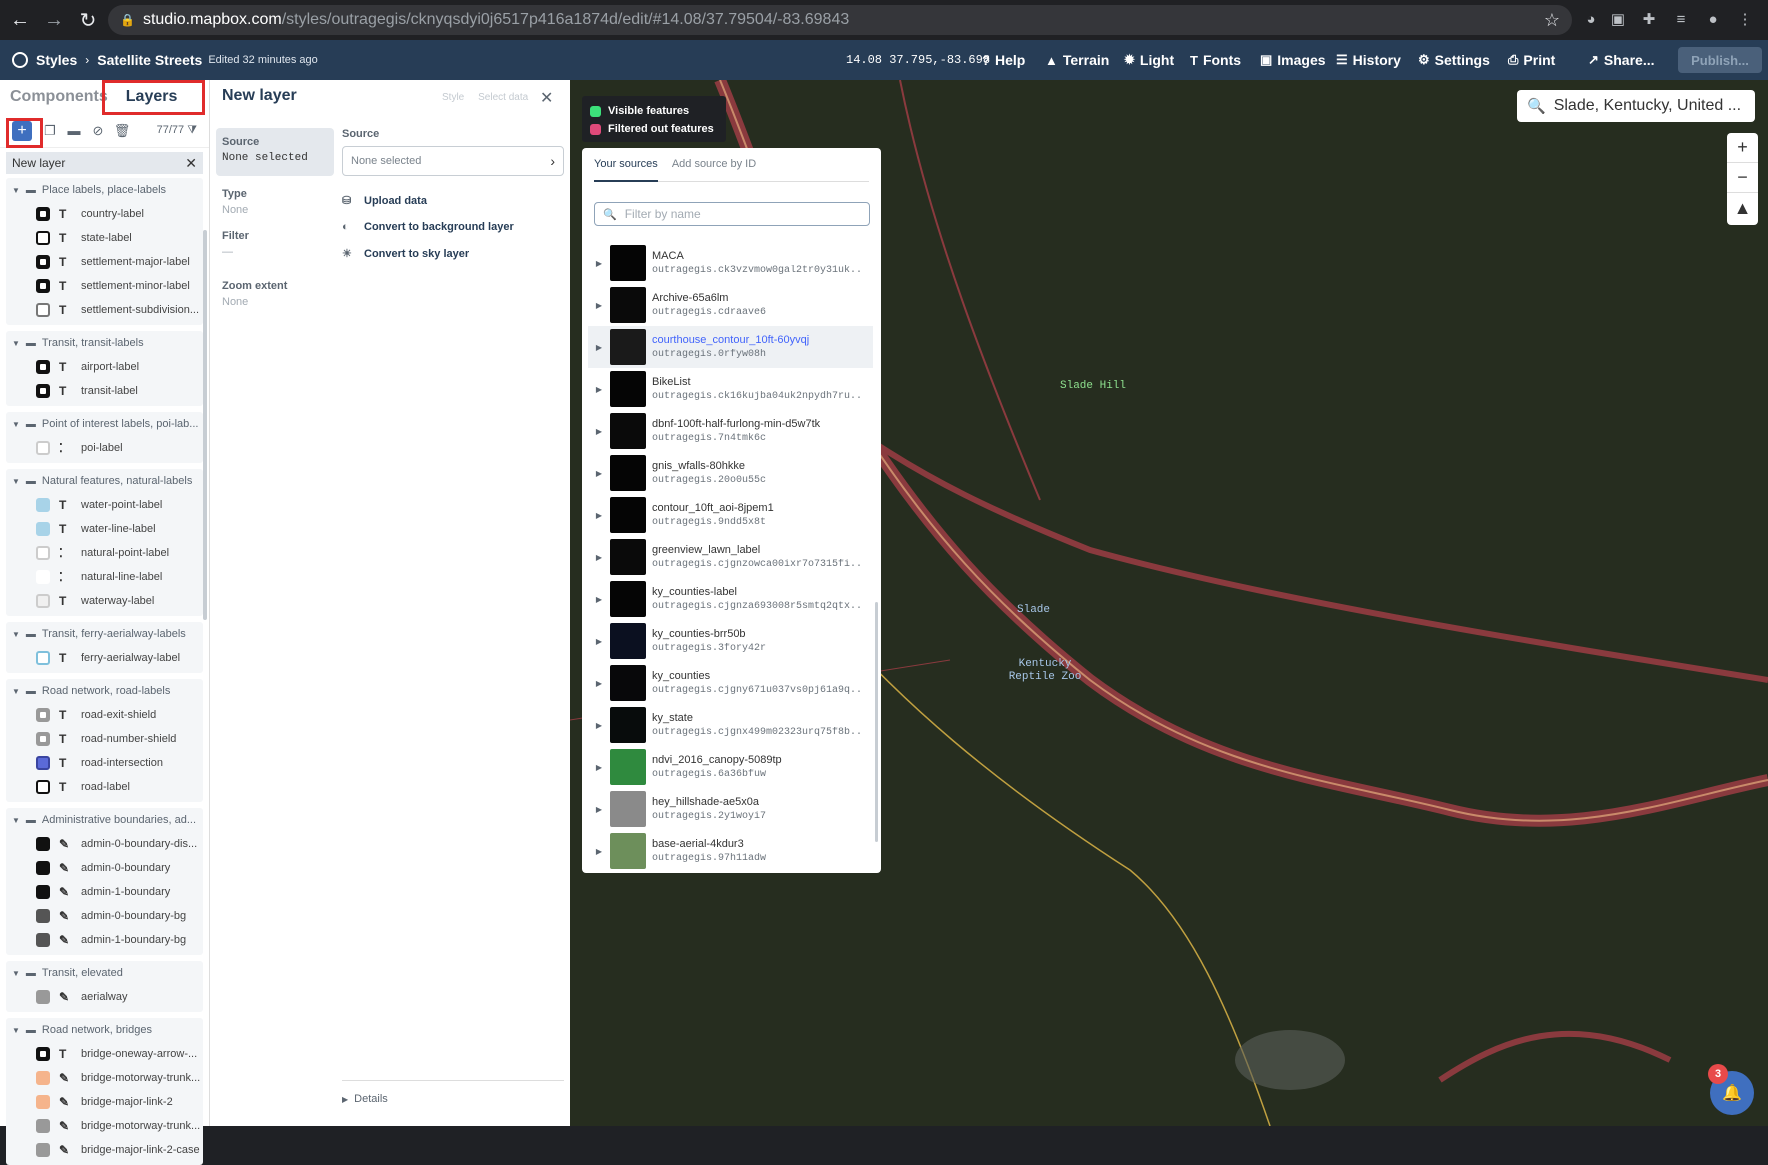 This screenshot has height=1165, width=1768. I want to click on delete-icon: 🗑, so click(122, 131).